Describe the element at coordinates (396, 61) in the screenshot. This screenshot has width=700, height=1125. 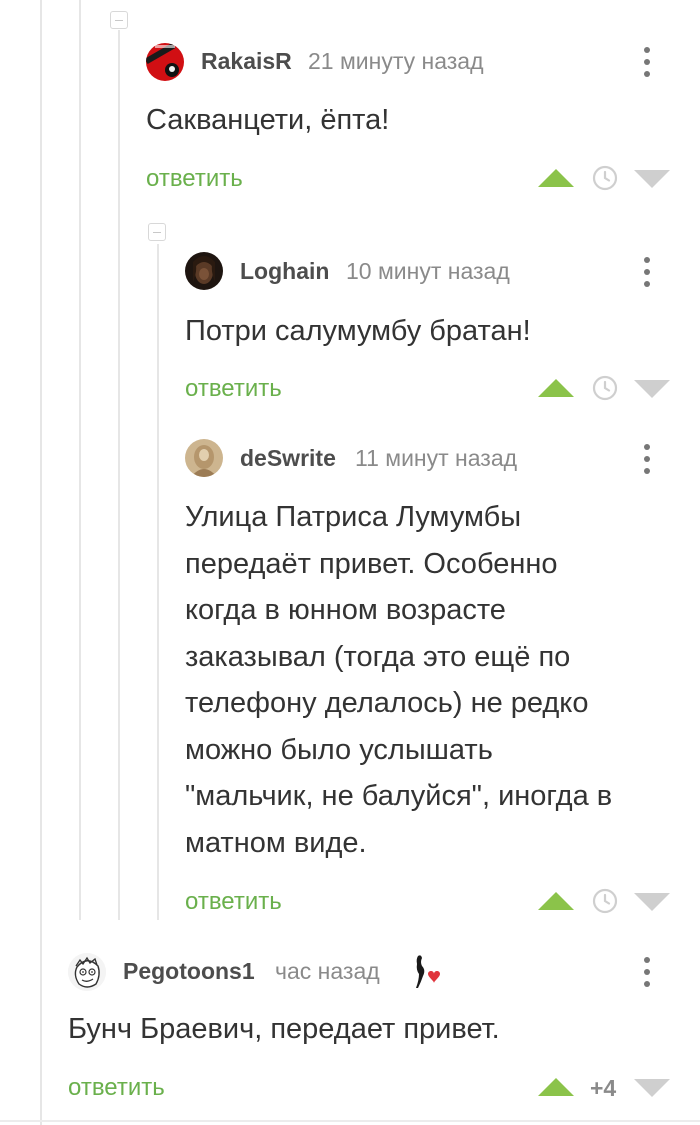
I see `comment-time: 21 минуту назад` at that location.